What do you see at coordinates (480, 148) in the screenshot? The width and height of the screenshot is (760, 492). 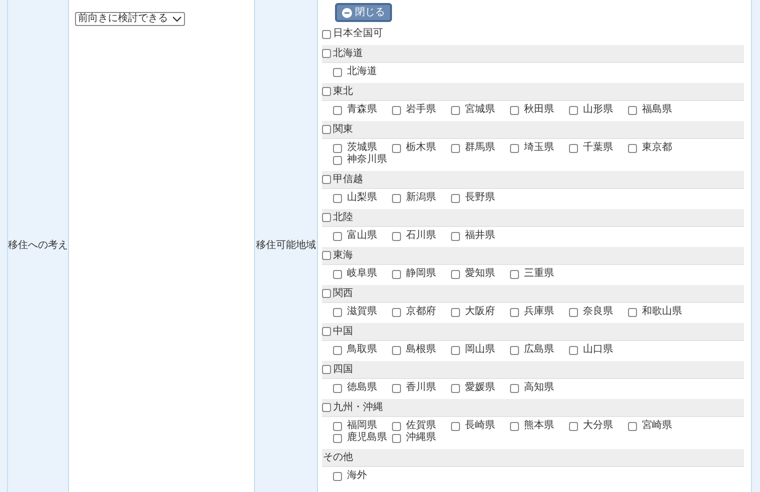 I see `checkbox-label: 群馬県` at bounding box center [480, 148].